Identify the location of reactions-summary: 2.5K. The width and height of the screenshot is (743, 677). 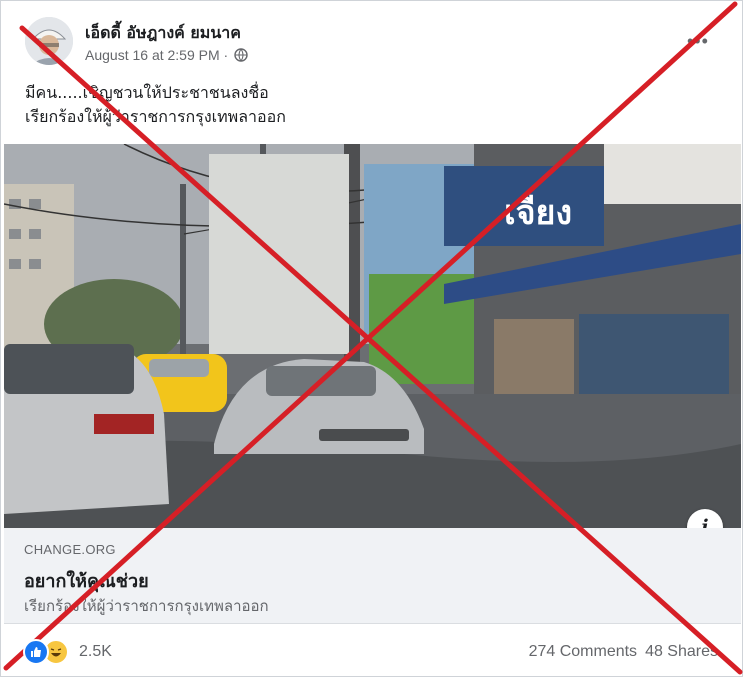
(67, 652).